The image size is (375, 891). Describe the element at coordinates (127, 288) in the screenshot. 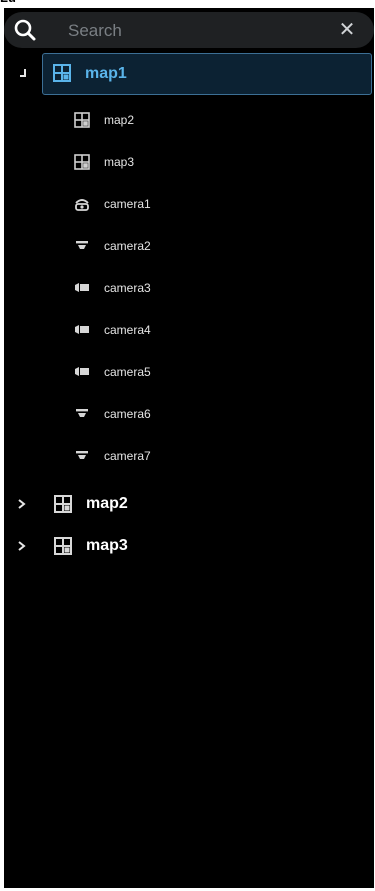

I see `tree-item-label: camera3` at that location.